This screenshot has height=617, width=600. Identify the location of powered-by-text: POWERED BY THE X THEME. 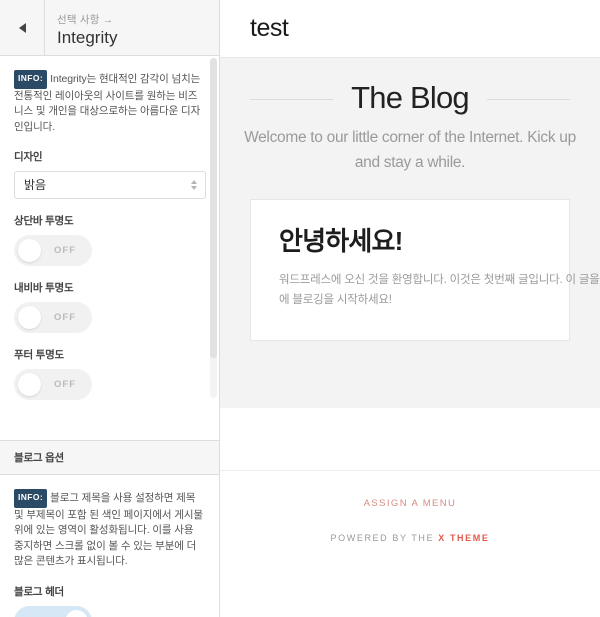
(410, 538).